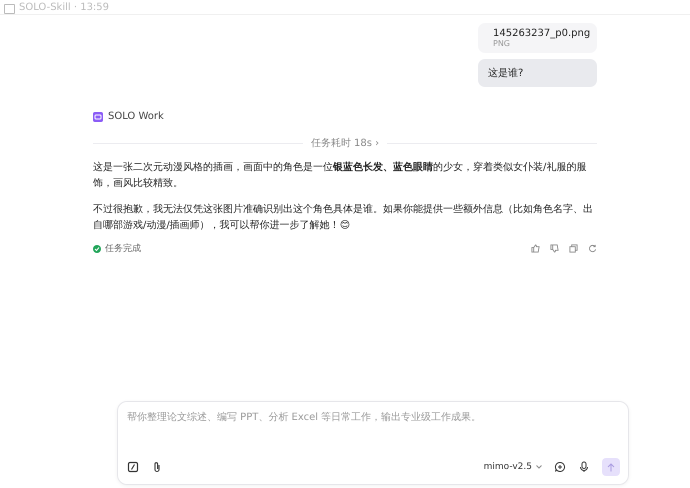  What do you see at coordinates (373, 417) in the screenshot?
I see `message-input: 帮你整理论文综述、编写 PPT、分析 Excel 等日常工作，输出专业级工作成果。` at bounding box center [373, 417].